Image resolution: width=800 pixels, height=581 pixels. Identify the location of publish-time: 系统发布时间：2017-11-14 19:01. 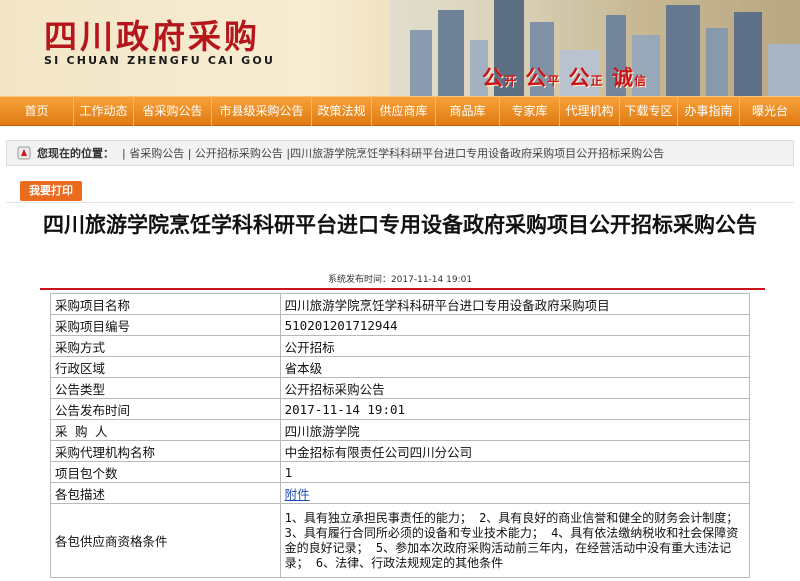
(400, 280).